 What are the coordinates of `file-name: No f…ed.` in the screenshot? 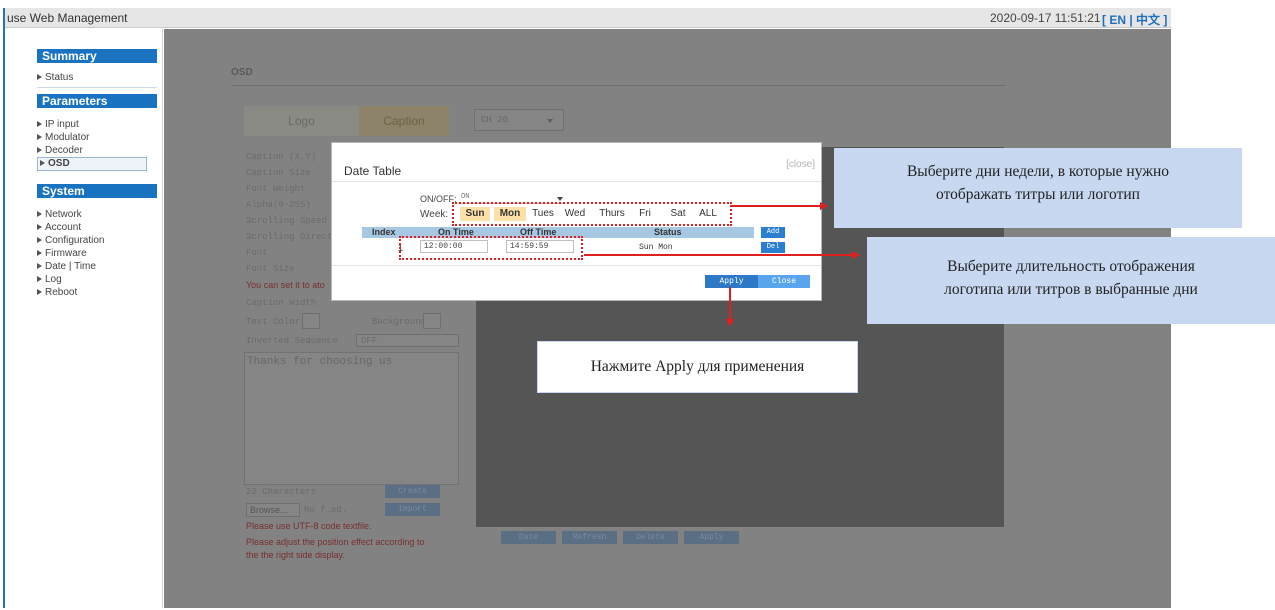 It's located at (326, 510).